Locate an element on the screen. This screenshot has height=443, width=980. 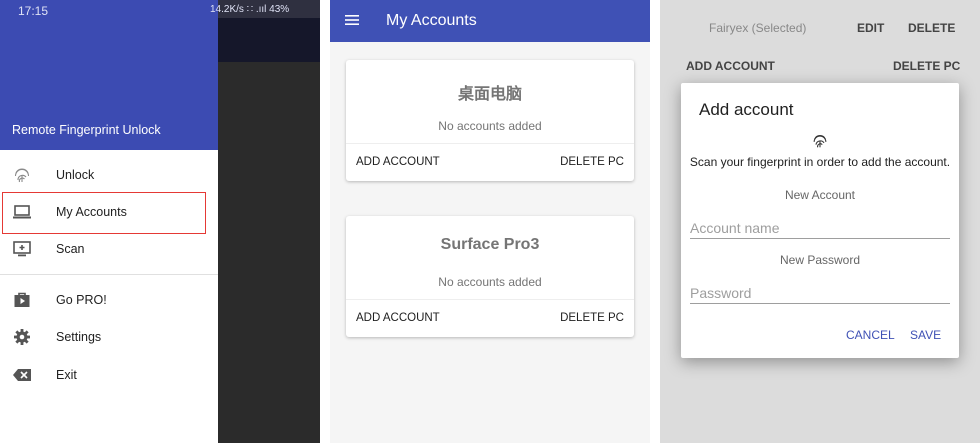
status-time: 17:15 is located at coordinates (33, 11).